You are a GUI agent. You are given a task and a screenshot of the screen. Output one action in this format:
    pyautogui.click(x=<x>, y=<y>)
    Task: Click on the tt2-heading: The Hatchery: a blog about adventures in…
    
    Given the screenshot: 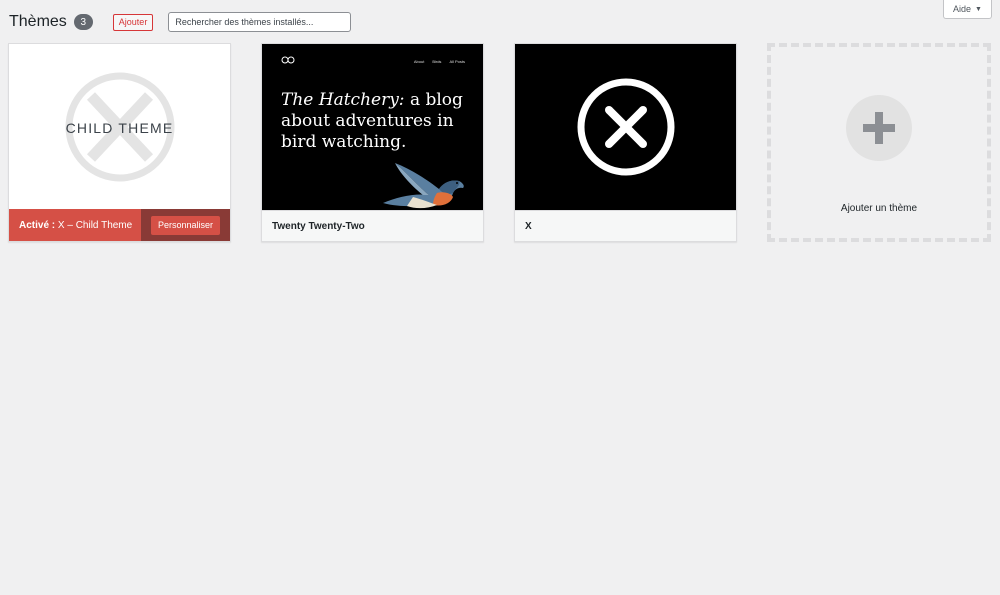 What is the action you would take?
    pyautogui.click(x=376, y=121)
    